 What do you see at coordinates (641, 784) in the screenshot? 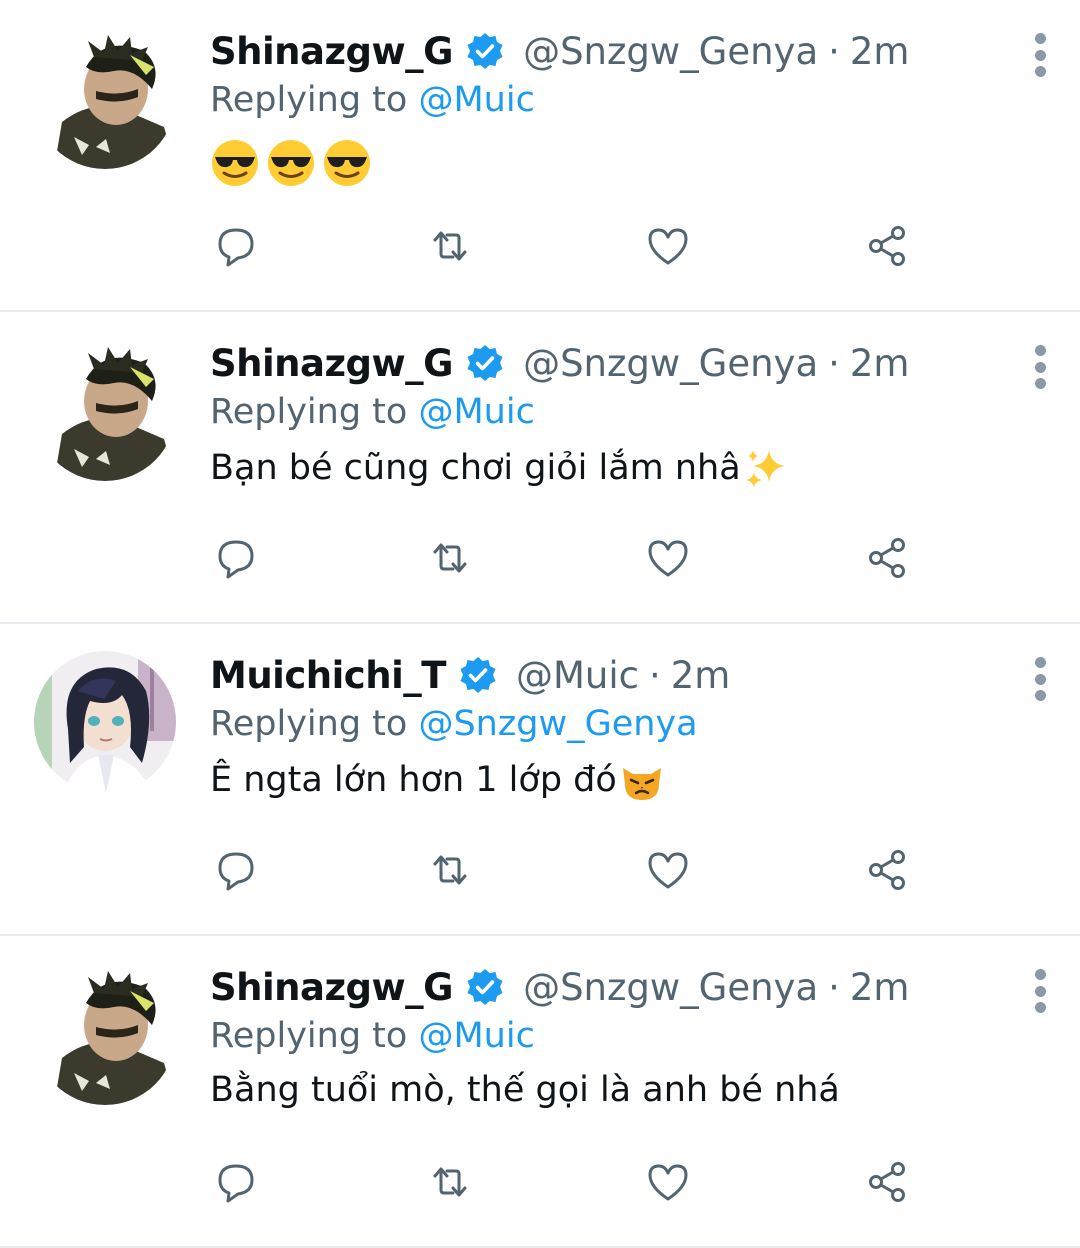
I see `pouting-cat-icon` at bounding box center [641, 784].